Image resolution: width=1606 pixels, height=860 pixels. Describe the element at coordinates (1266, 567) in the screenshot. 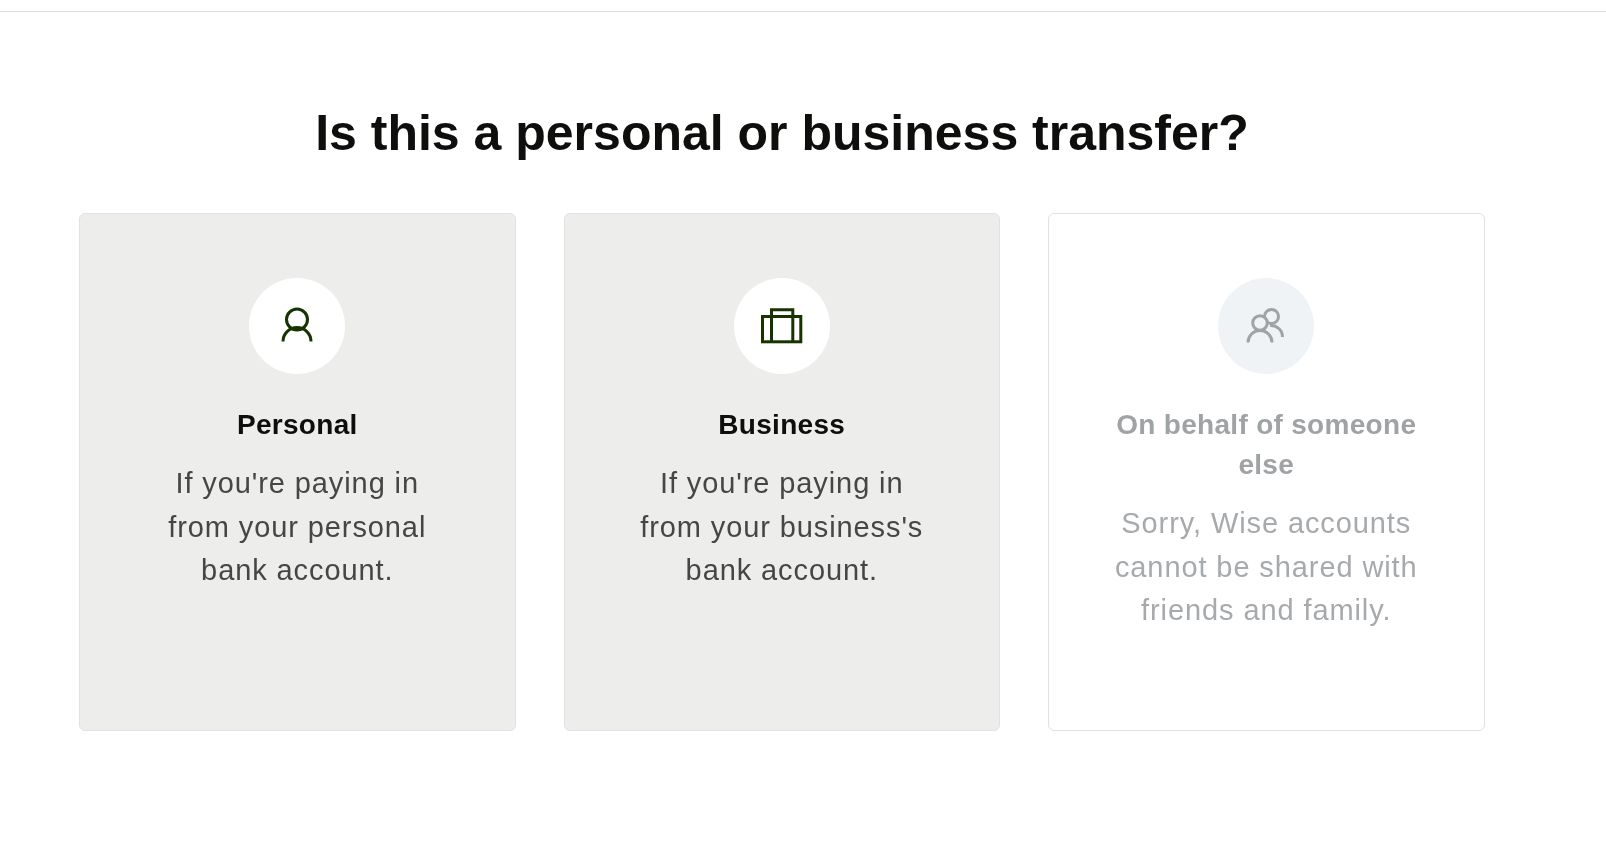

I see `option-description: Sorry, Wise accounts cannot be shared with friends and family.` at that location.